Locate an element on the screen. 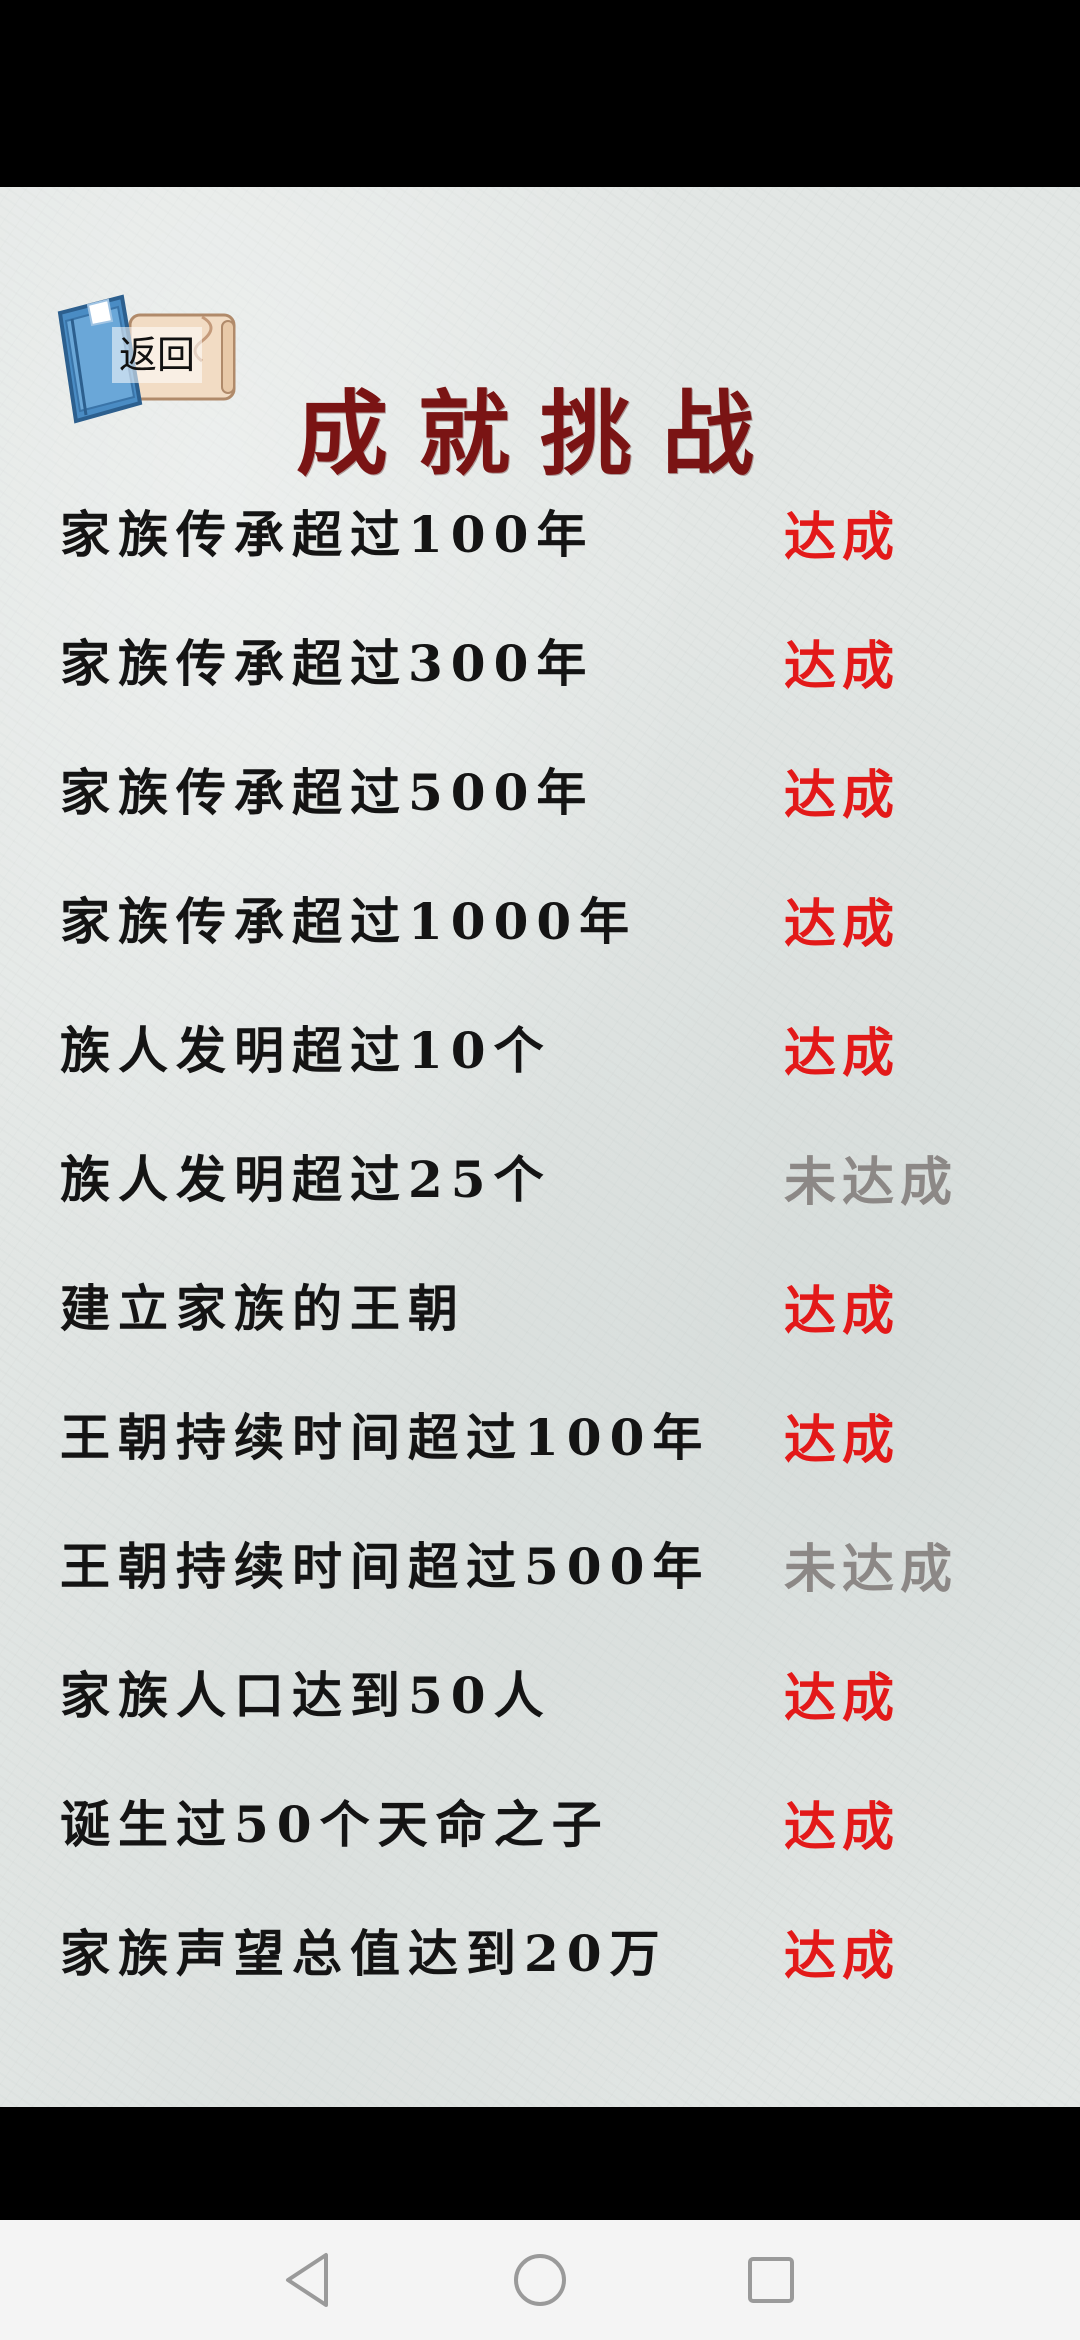  achievement-row: 家族传承超过1000年 达成 is located at coordinates (540, 909).